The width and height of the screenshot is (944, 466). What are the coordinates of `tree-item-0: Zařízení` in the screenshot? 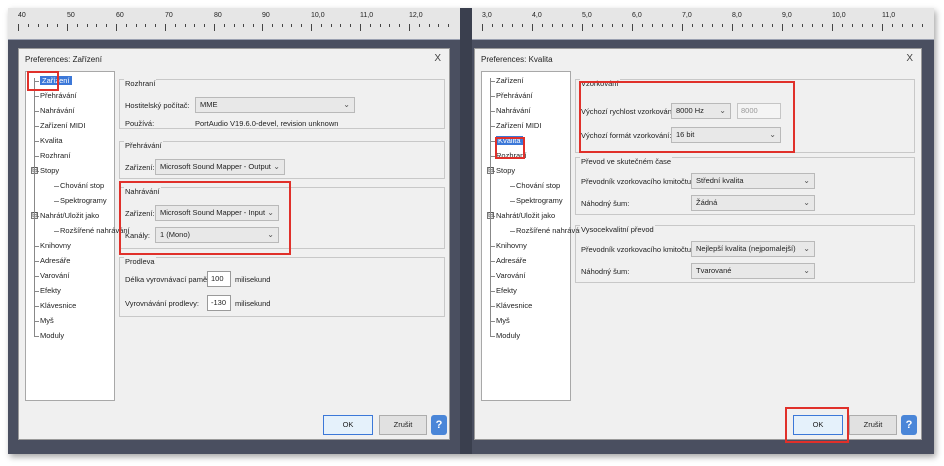 It's located at (510, 80).